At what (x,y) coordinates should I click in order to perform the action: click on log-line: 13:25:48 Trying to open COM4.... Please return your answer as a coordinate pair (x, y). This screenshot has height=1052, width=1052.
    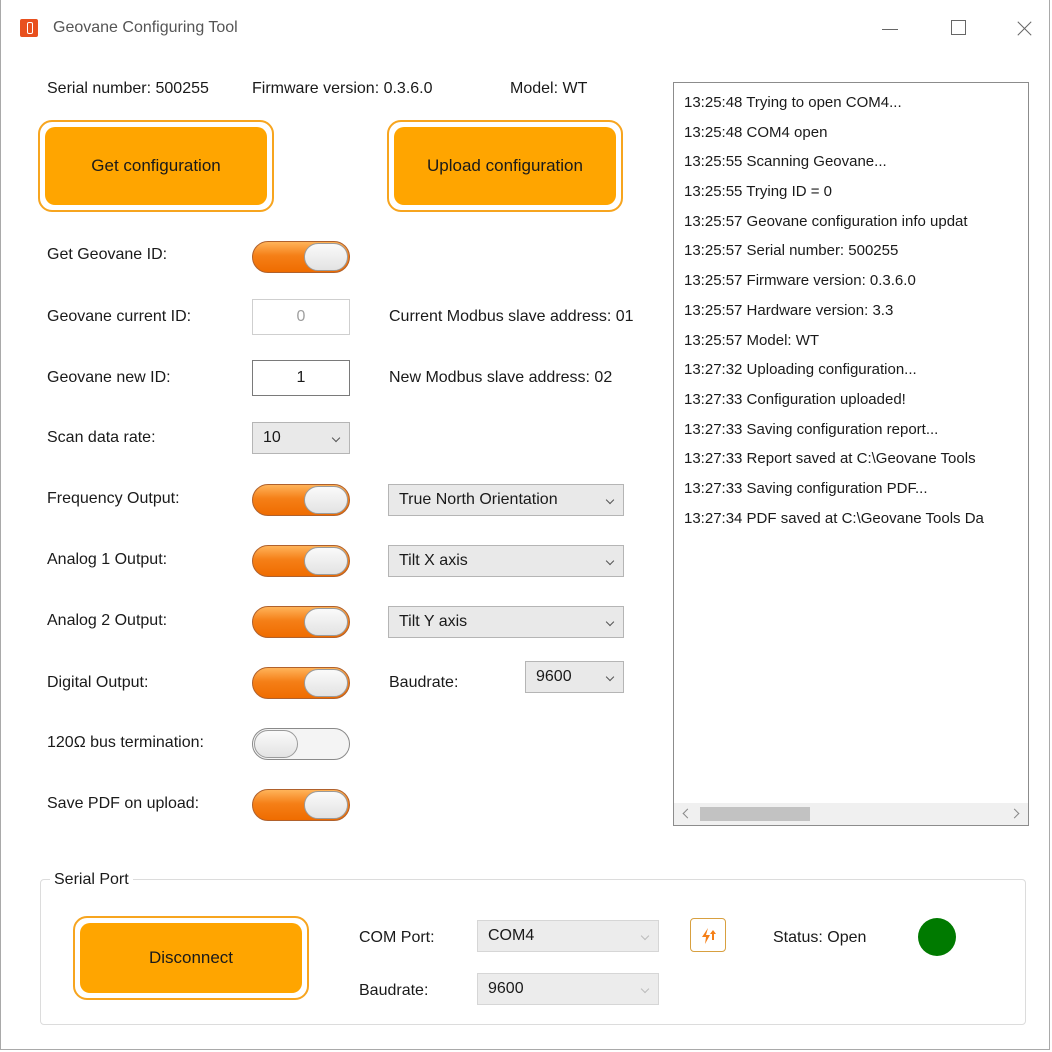
    Looking at the image, I should click on (793, 102).